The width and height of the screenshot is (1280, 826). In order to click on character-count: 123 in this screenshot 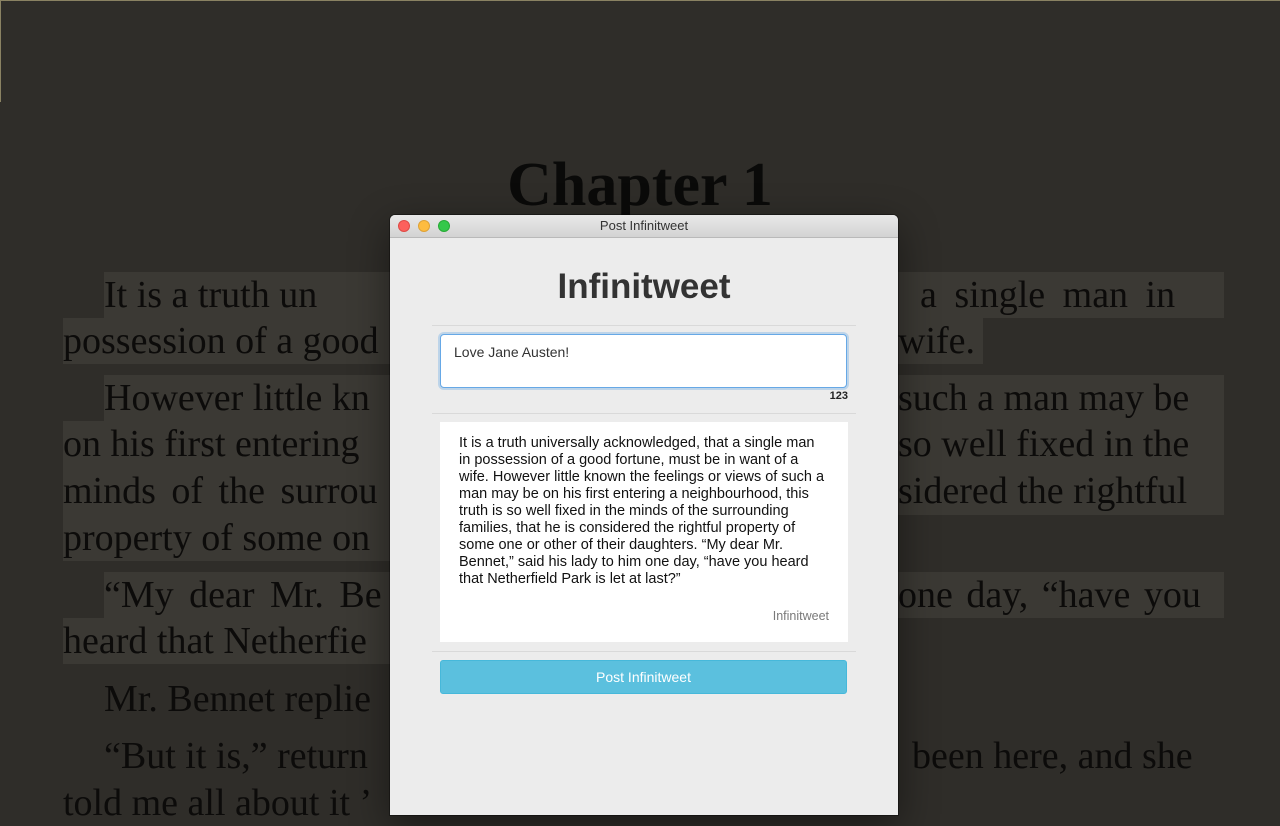, I will do `click(838, 396)`.